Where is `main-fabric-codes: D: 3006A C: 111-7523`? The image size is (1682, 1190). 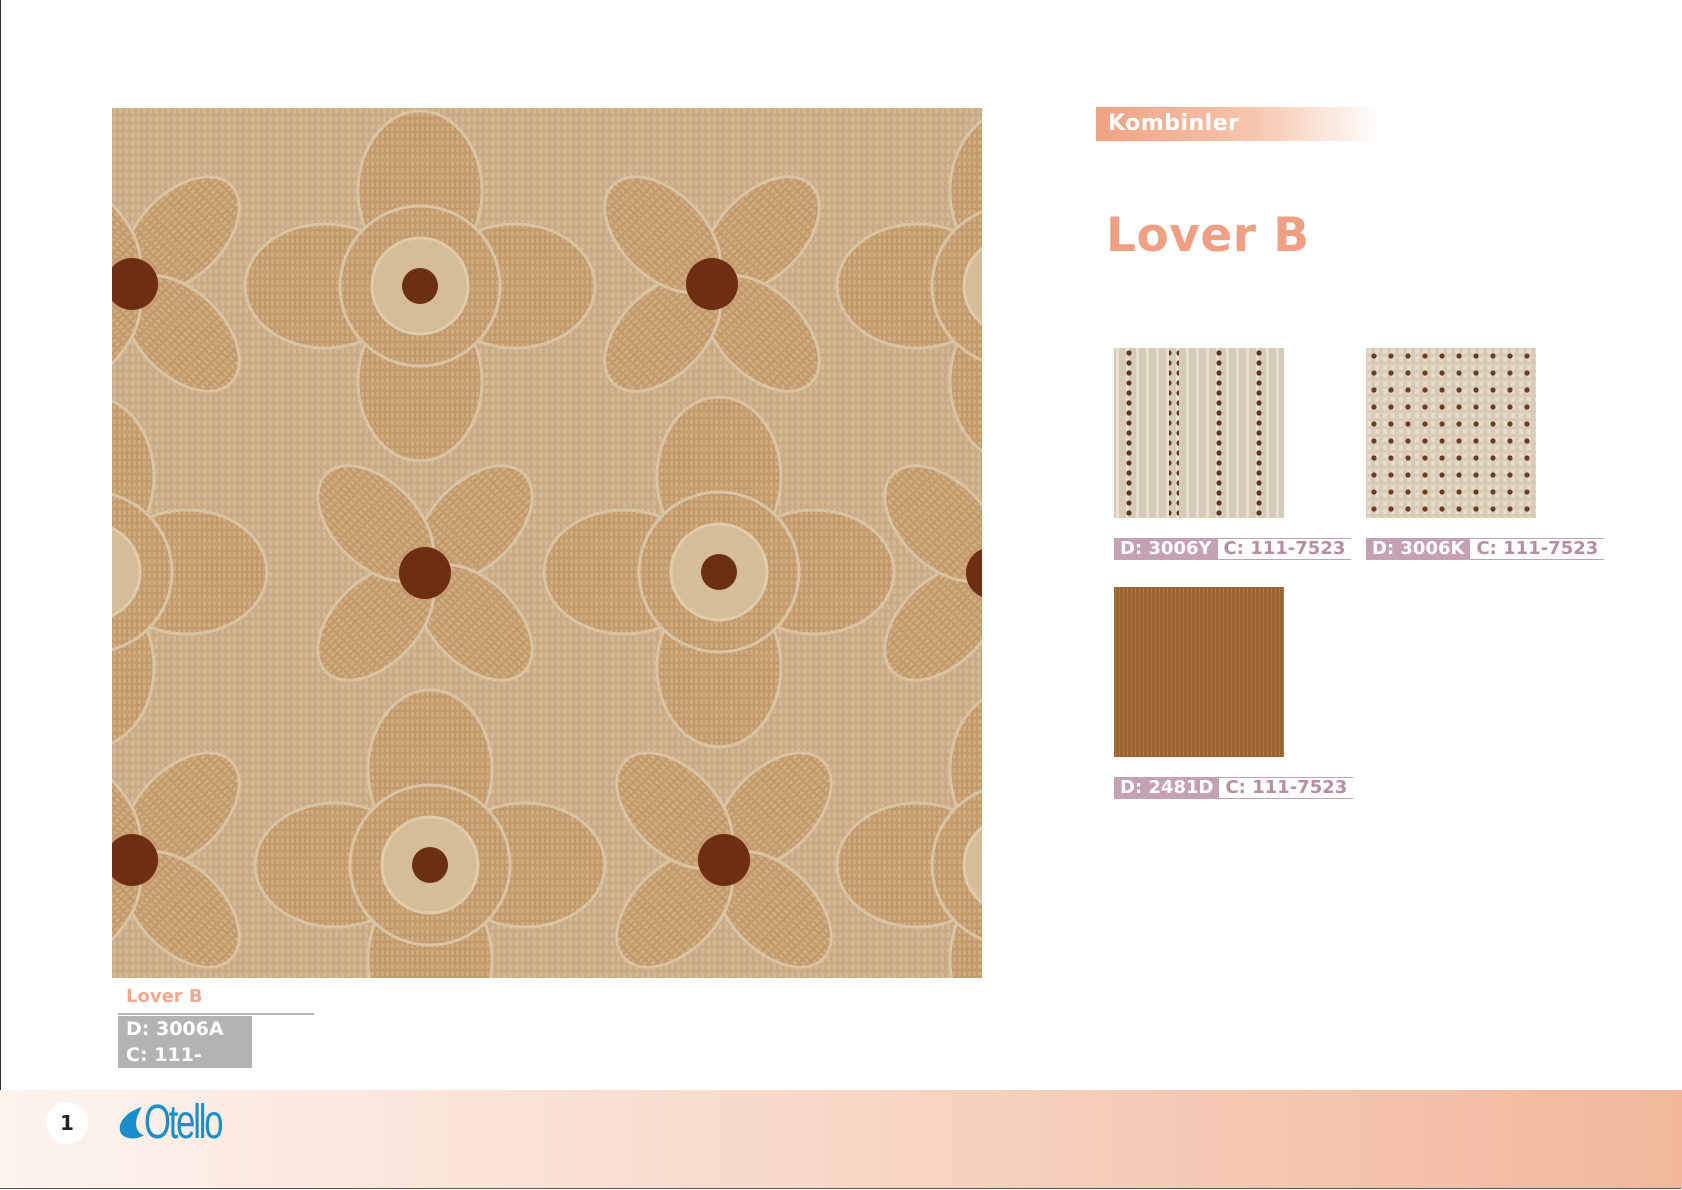 main-fabric-codes: D: 3006A C: 111-7523 is located at coordinates (185, 1054).